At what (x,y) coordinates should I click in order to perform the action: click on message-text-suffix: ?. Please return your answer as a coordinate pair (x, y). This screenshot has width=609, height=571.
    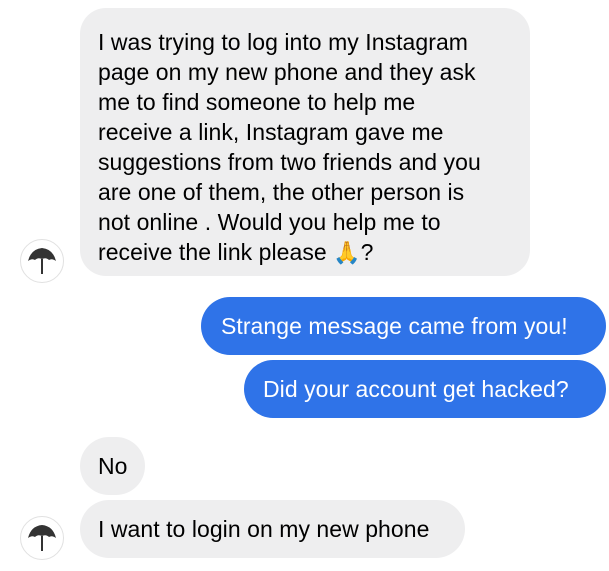
    Looking at the image, I should click on (367, 252).